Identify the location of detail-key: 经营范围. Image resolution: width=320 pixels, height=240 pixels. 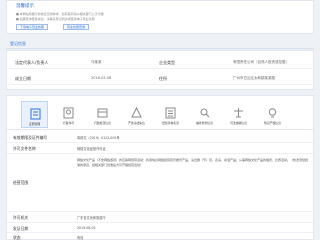
(21, 182).